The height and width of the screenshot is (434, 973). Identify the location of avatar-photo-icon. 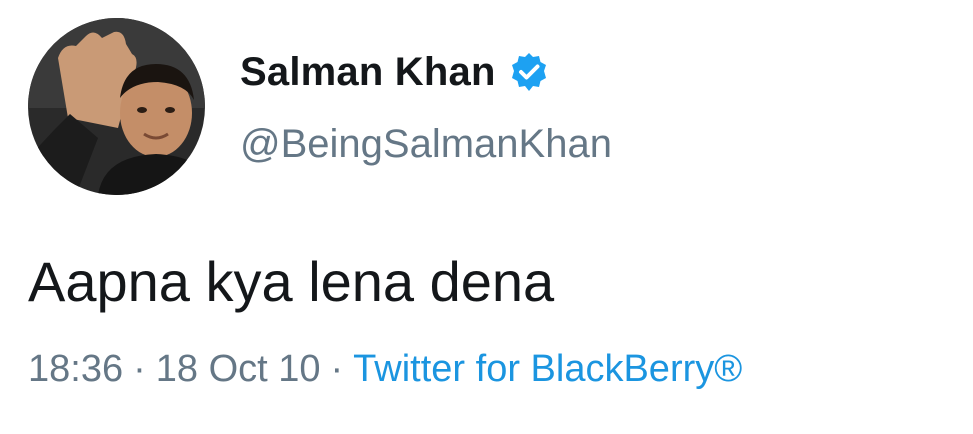
(116, 106).